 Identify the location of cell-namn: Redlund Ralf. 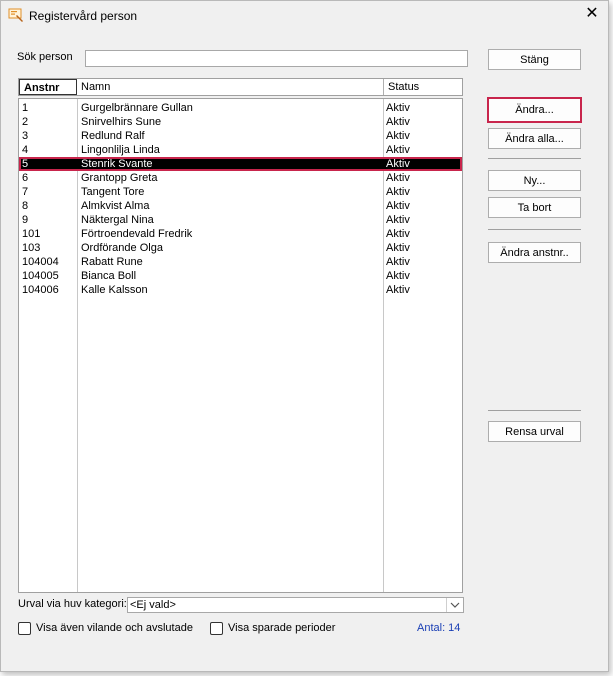
(113, 136).